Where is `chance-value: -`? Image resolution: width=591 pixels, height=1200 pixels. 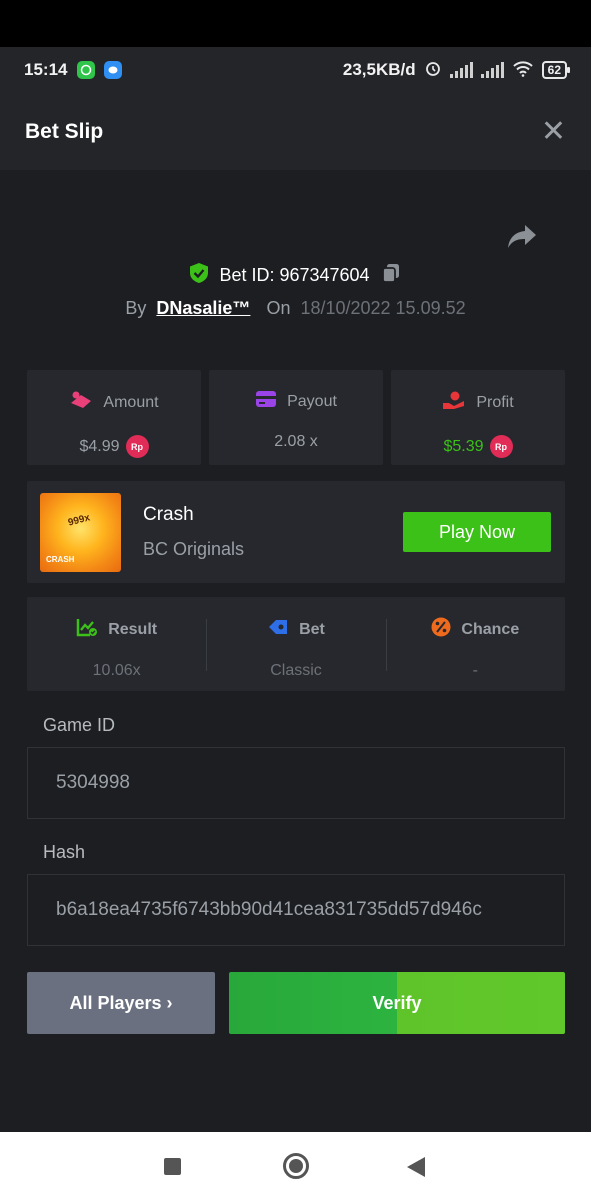 chance-value: - is located at coordinates (475, 670).